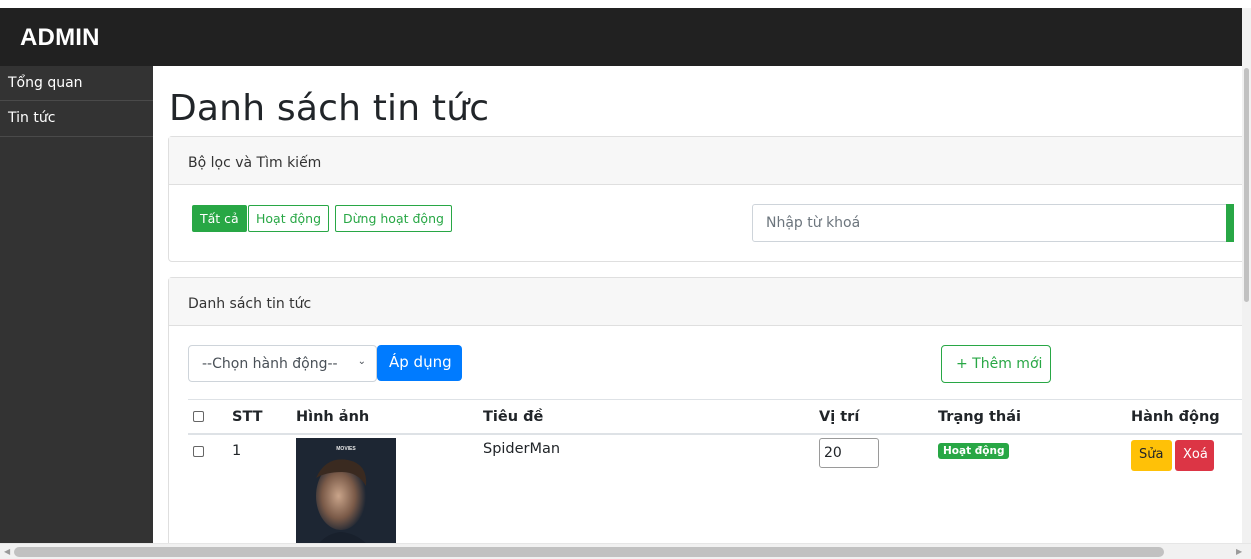 Image resolution: width=1251 pixels, height=559 pixels. I want to click on filter-all-button: Tất cả, so click(219, 218).